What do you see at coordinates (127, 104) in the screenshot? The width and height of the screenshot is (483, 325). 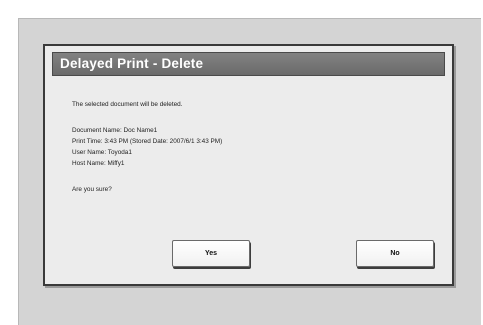 I see `dialog-message: The selected document will be deleted.` at bounding box center [127, 104].